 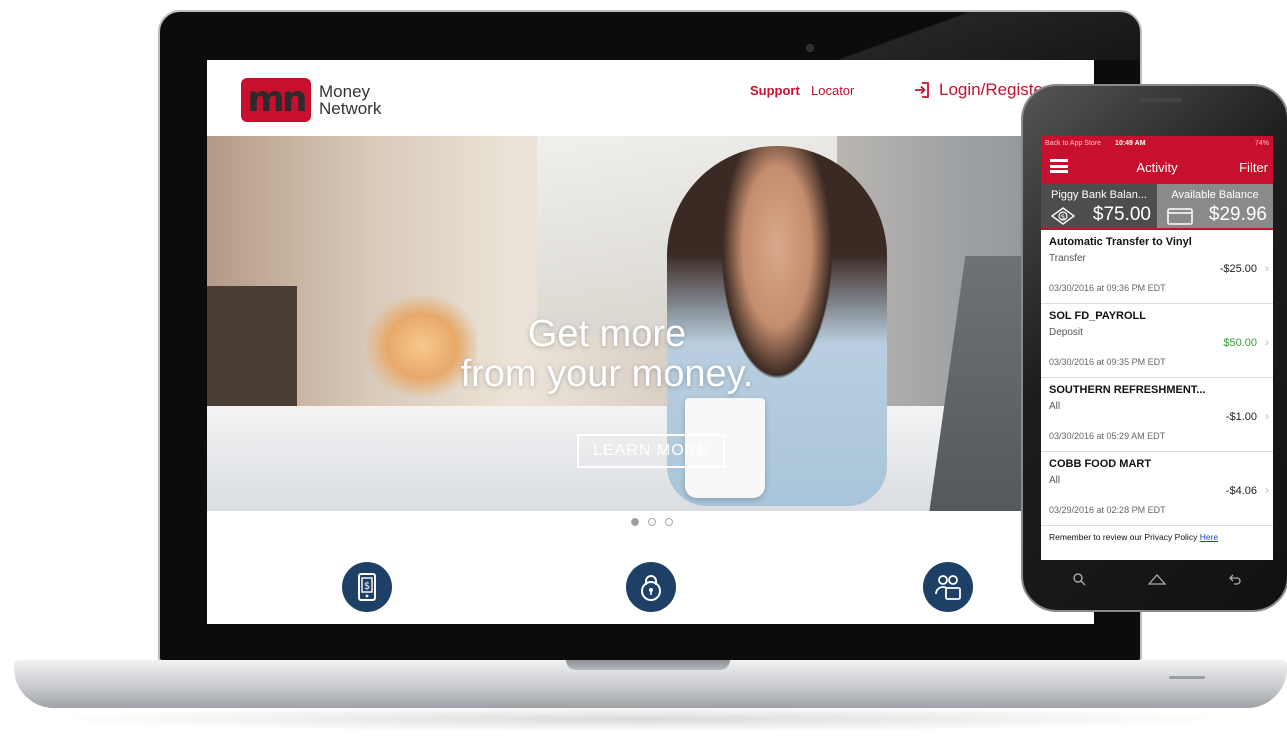 What do you see at coordinates (1180, 216) in the screenshot?
I see `card-icon` at bounding box center [1180, 216].